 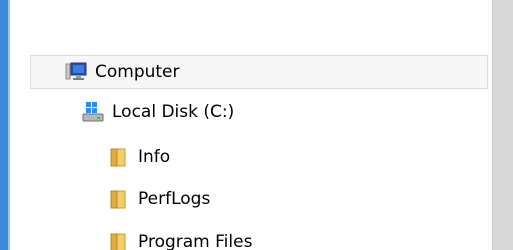 I want to click on tree-item-program-files: Program Files, so click(x=180, y=238).